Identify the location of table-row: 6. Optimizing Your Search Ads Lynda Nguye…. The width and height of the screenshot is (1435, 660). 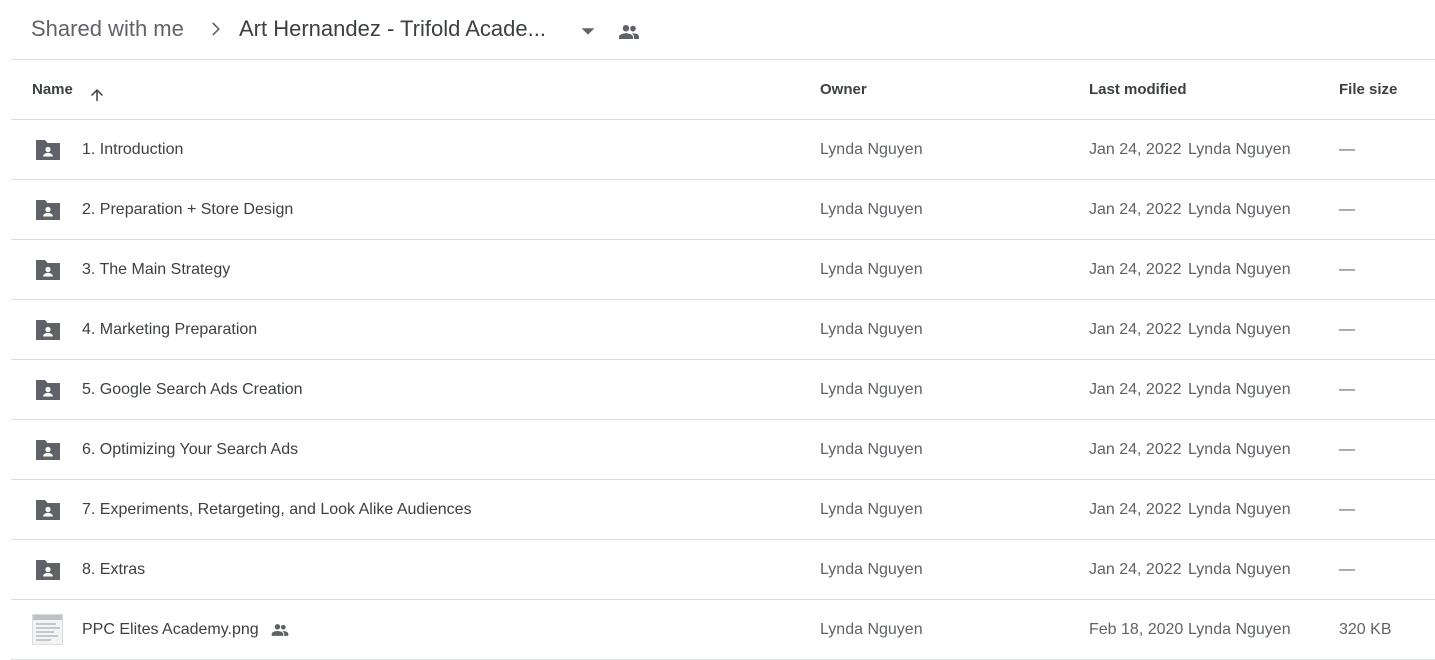
(723, 450).